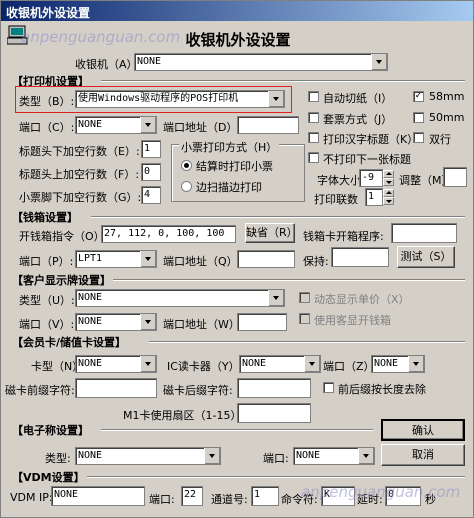 Image resolution: width=474 pixels, height=518 pixels. What do you see at coordinates (40, 390) in the screenshot?
I see `prefix-label: 磁卡前缀字符:` at bounding box center [40, 390].